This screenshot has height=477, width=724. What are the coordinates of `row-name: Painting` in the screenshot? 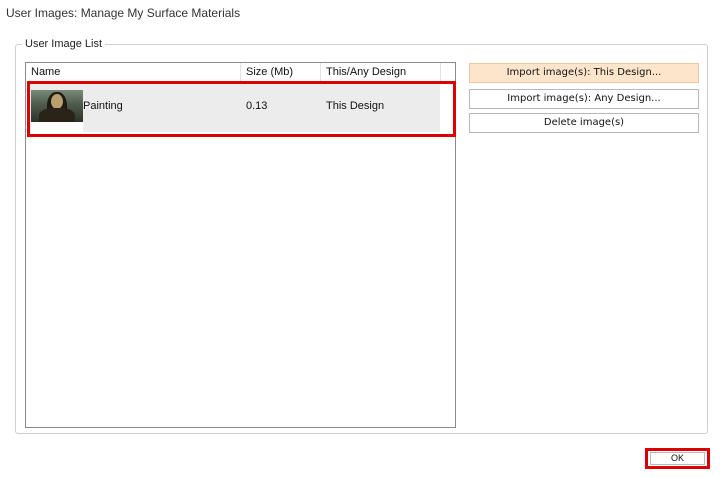 It's located at (103, 106).